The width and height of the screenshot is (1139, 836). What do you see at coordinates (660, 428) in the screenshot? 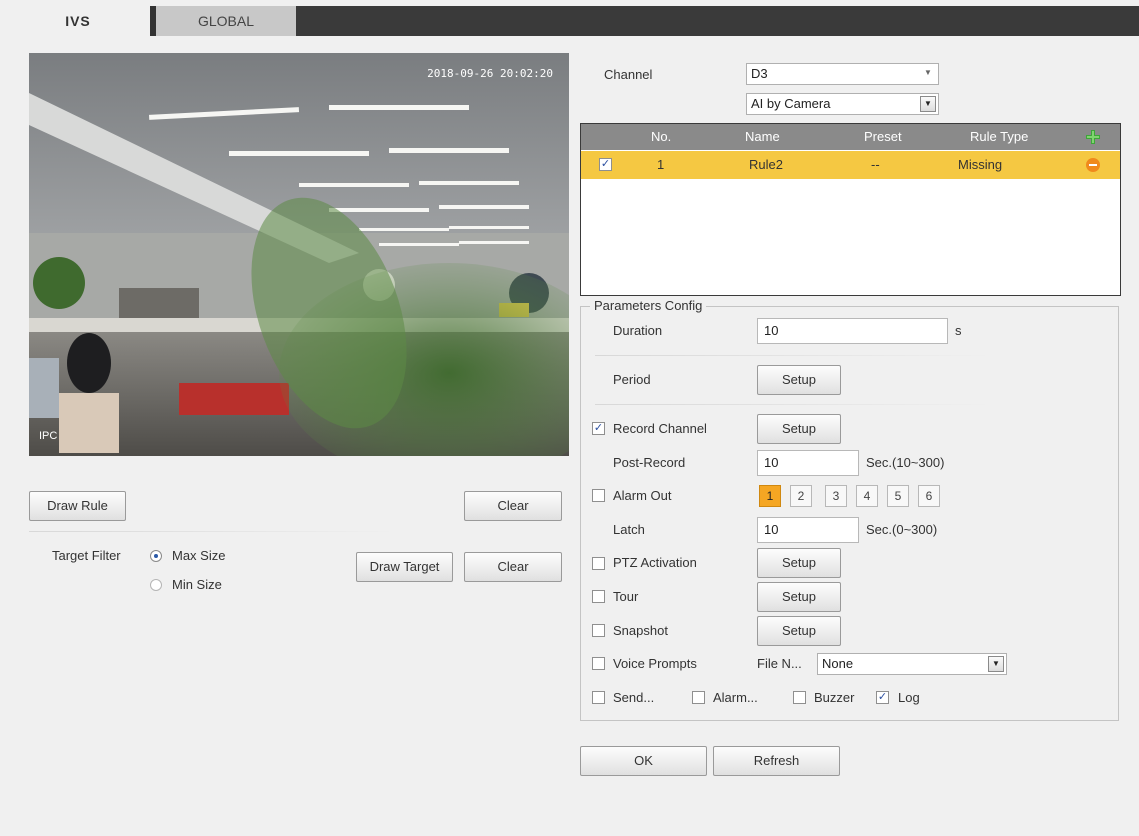
I see `record-channel-label: Record Channel` at bounding box center [660, 428].